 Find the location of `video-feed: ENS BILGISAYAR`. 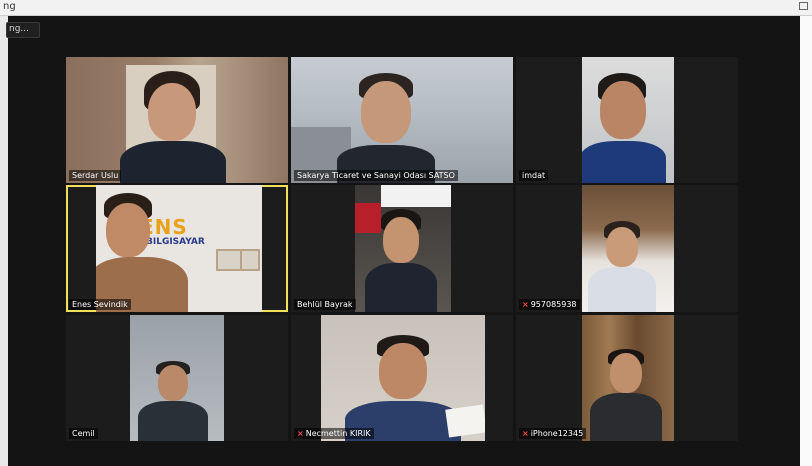

video-feed: ENS BILGISAYAR is located at coordinates (179, 248).